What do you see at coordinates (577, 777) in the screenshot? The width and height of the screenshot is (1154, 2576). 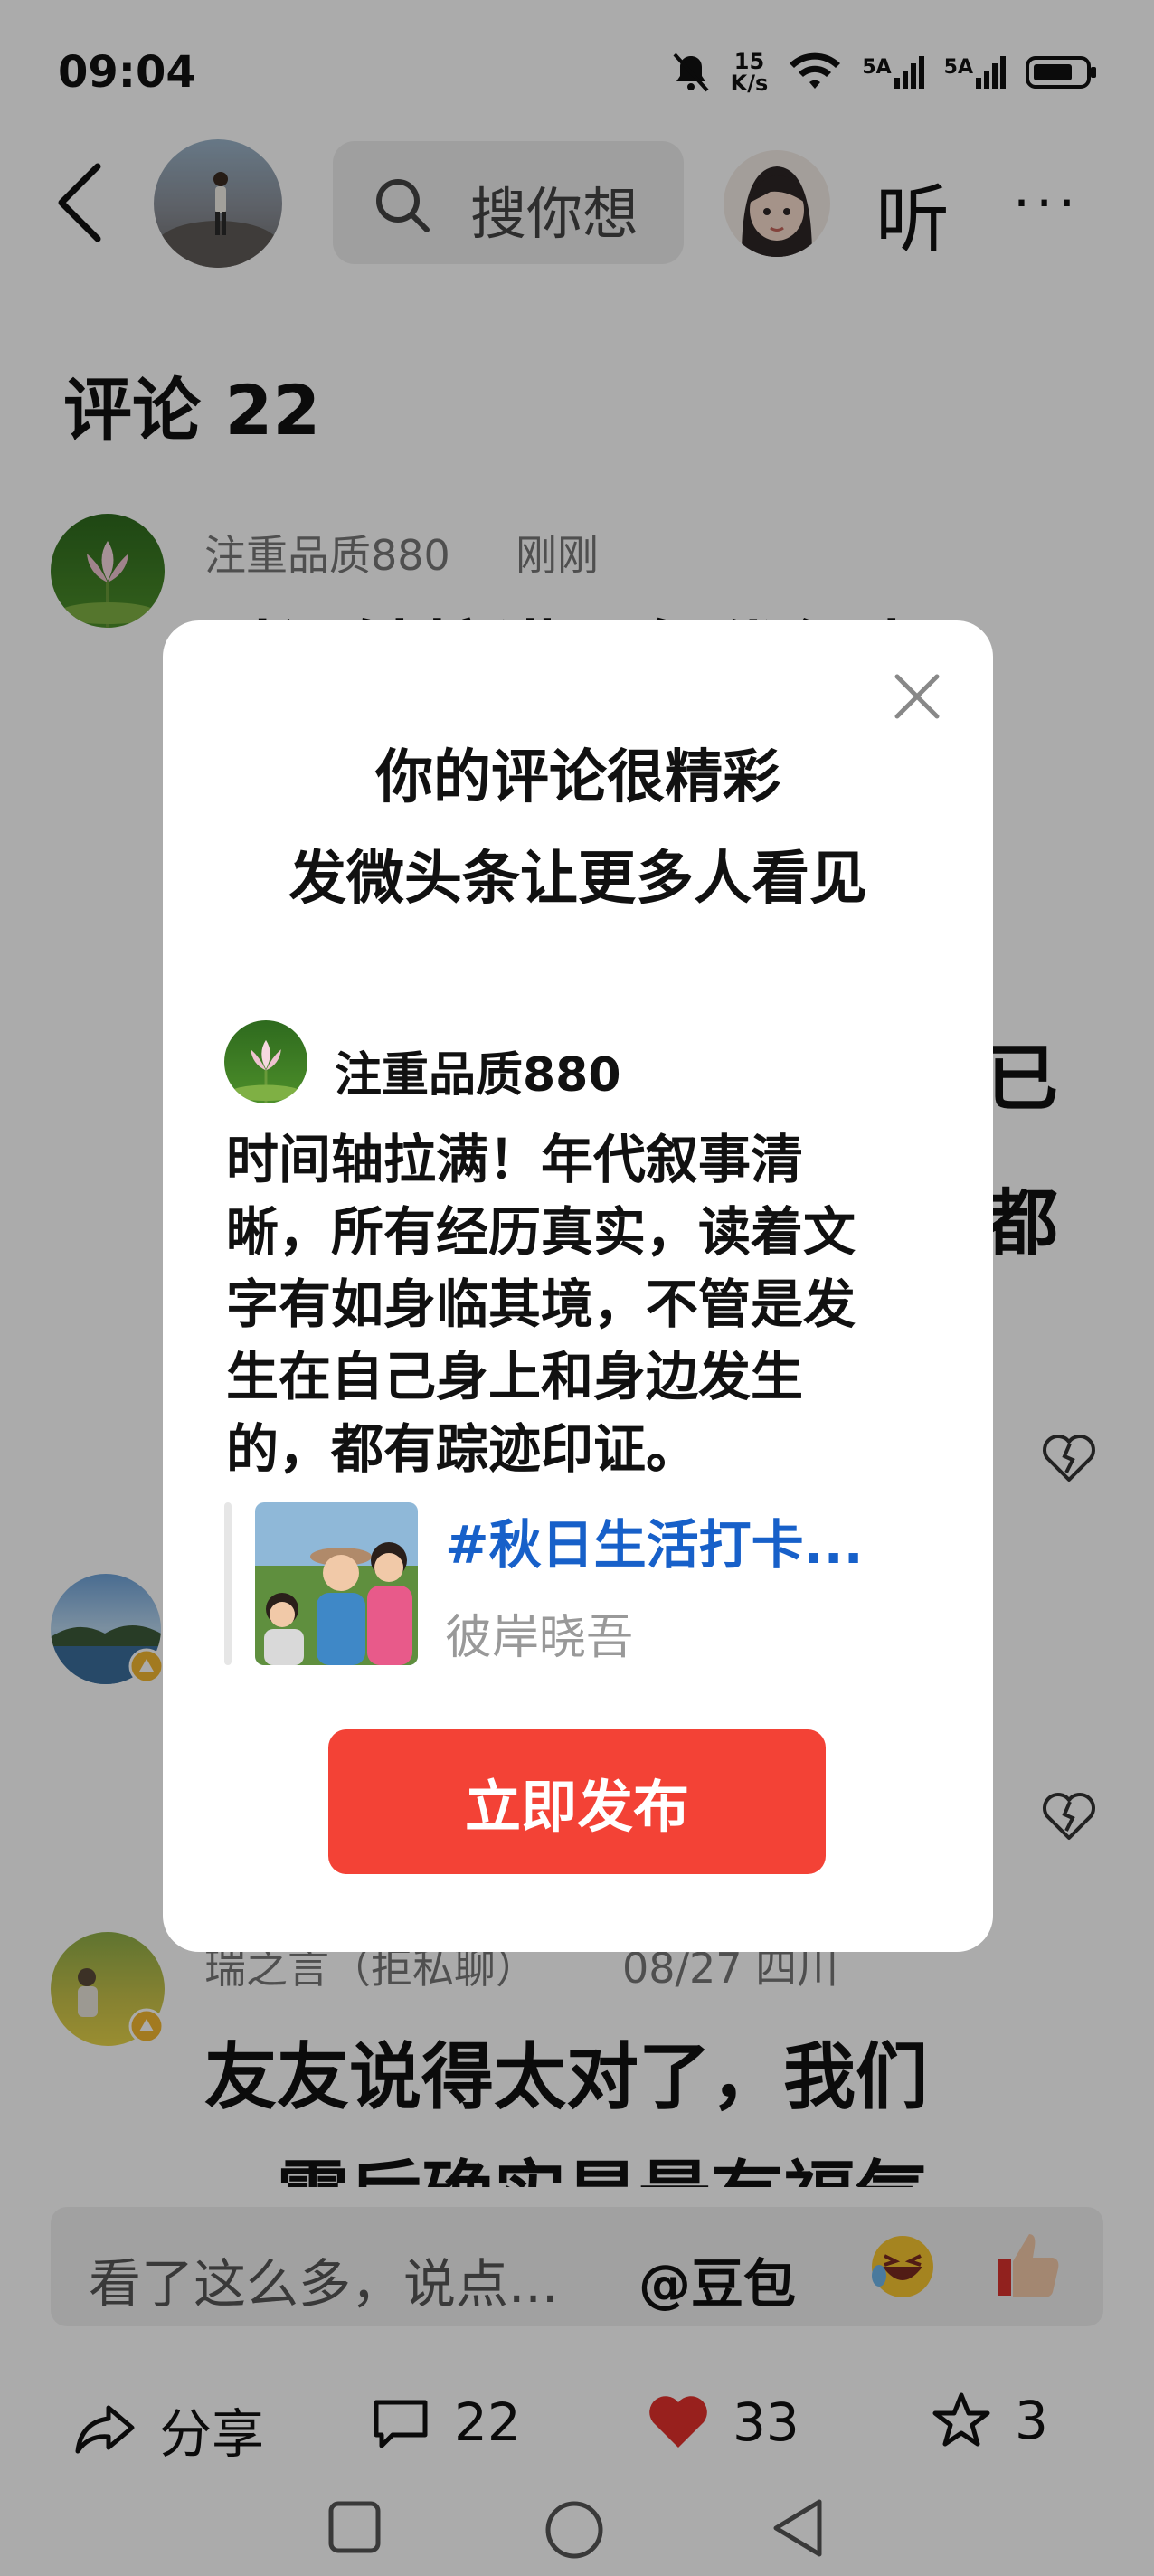 I see `dialog-title: 你的评论很精彩` at bounding box center [577, 777].